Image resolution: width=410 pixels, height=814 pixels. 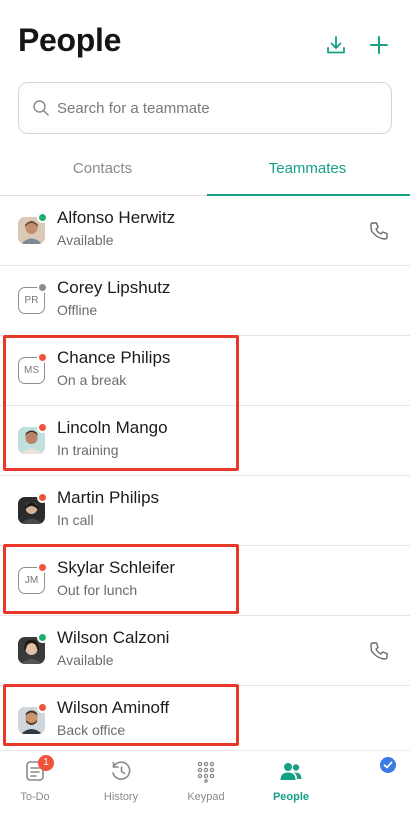 What do you see at coordinates (205, 511) in the screenshot?
I see `teammate-row: Martin Philips In call` at bounding box center [205, 511].